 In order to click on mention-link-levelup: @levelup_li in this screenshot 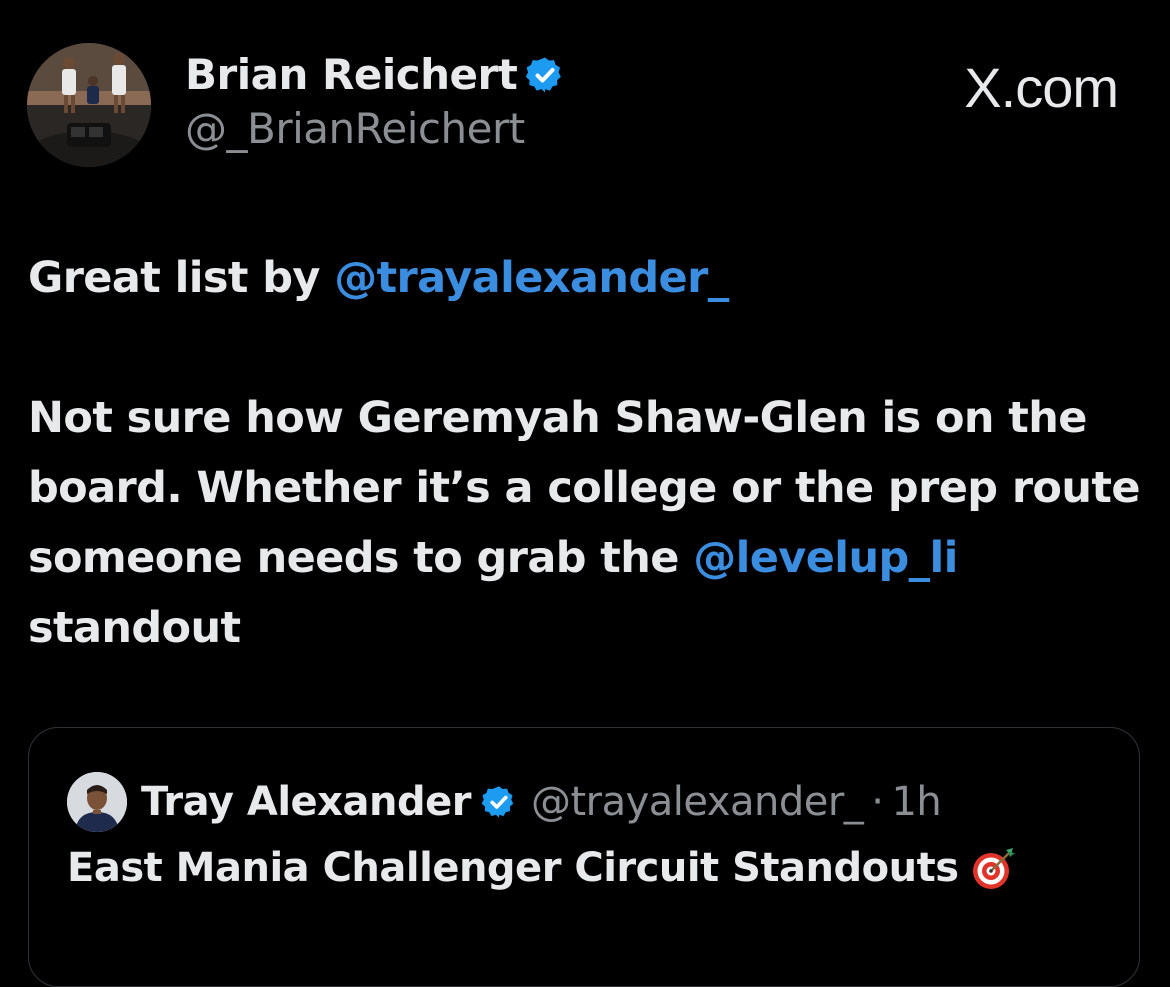, I will do `click(825, 558)`.